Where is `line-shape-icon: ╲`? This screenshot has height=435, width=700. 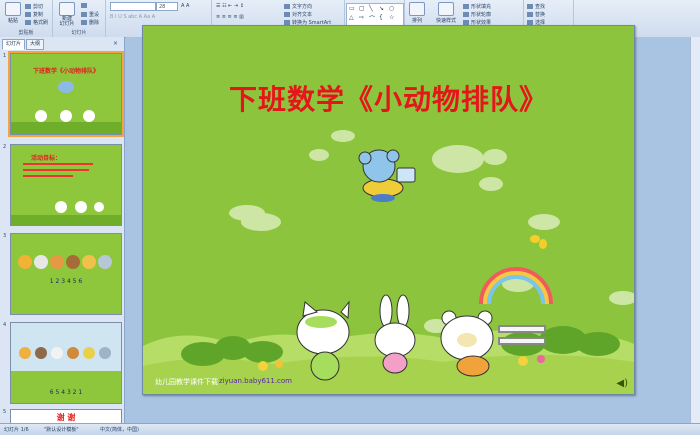
line-shape-icon: ╲ is located at coordinates (371, 8).